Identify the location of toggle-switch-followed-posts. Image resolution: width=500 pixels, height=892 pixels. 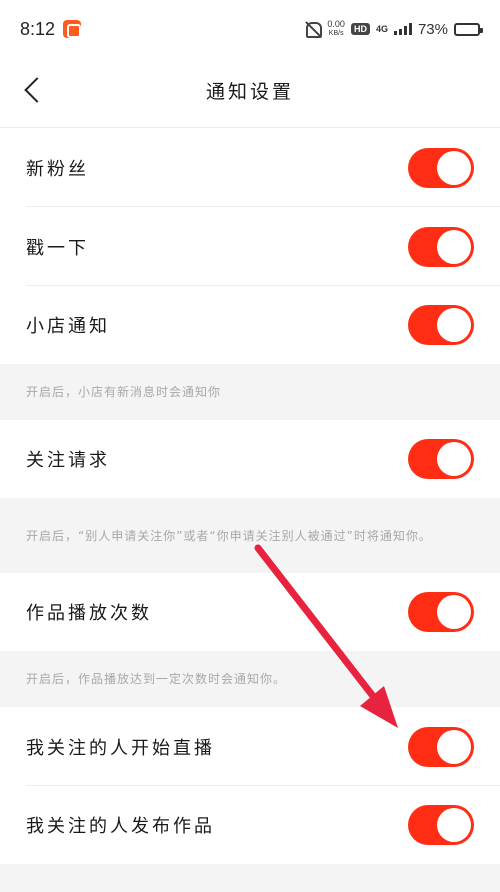
(441, 825).